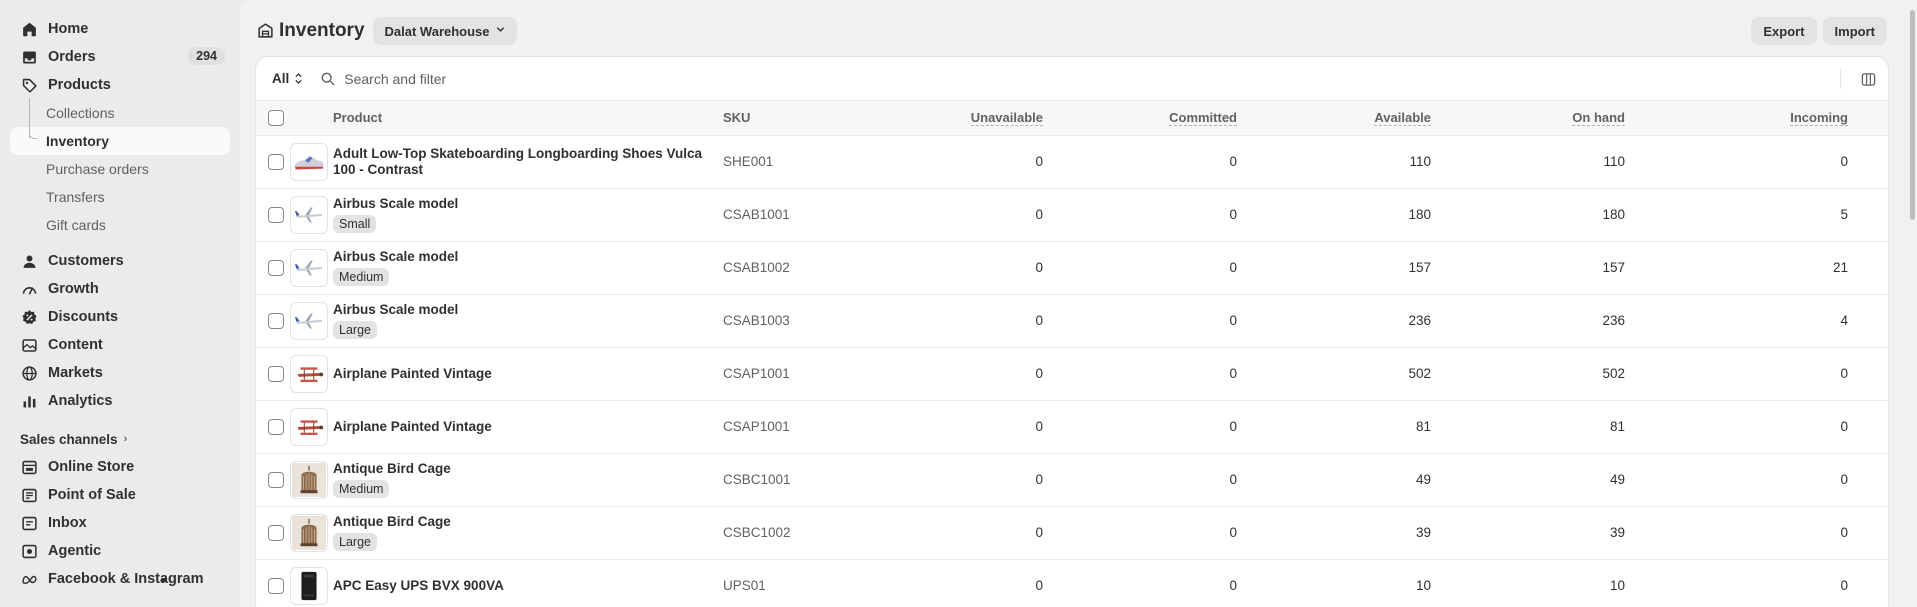 This screenshot has height=607, width=1917. What do you see at coordinates (120, 551) in the screenshot?
I see `nav-agentic: Agentic` at bounding box center [120, 551].